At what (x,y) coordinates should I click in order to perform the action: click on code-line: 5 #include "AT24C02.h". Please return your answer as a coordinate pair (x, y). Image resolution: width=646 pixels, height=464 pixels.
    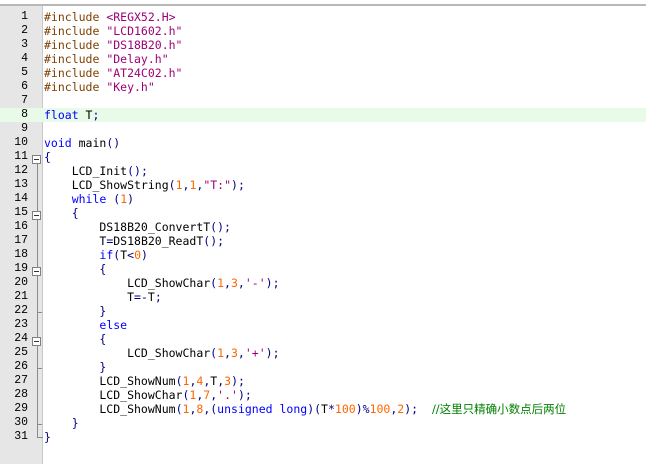
    Looking at the image, I should click on (323, 73).